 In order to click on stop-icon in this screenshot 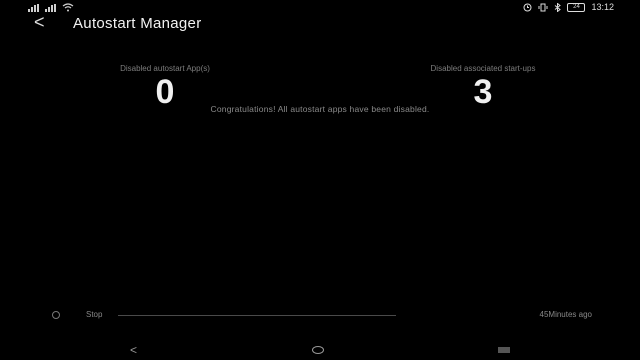, I will do `click(56, 315)`.